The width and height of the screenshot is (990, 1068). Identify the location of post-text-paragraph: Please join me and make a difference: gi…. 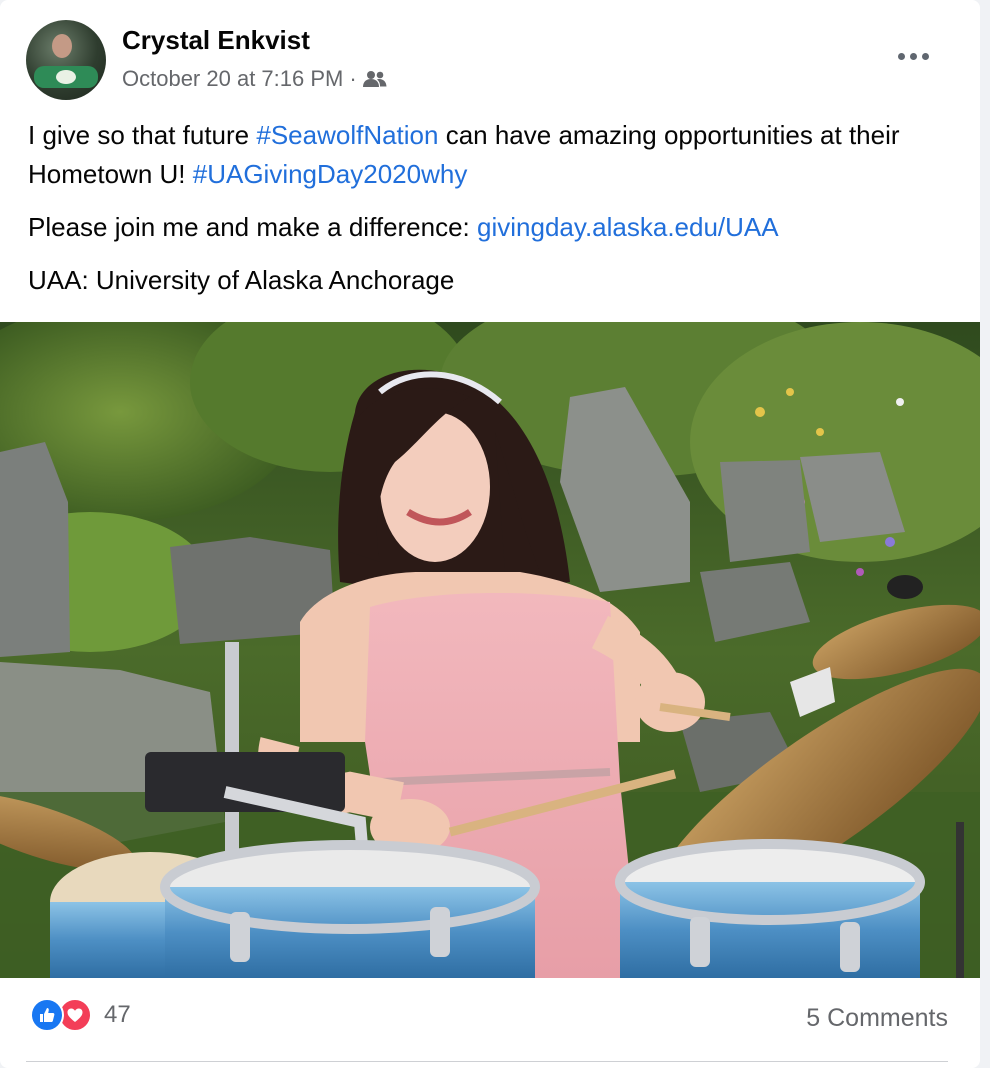
(403, 227).